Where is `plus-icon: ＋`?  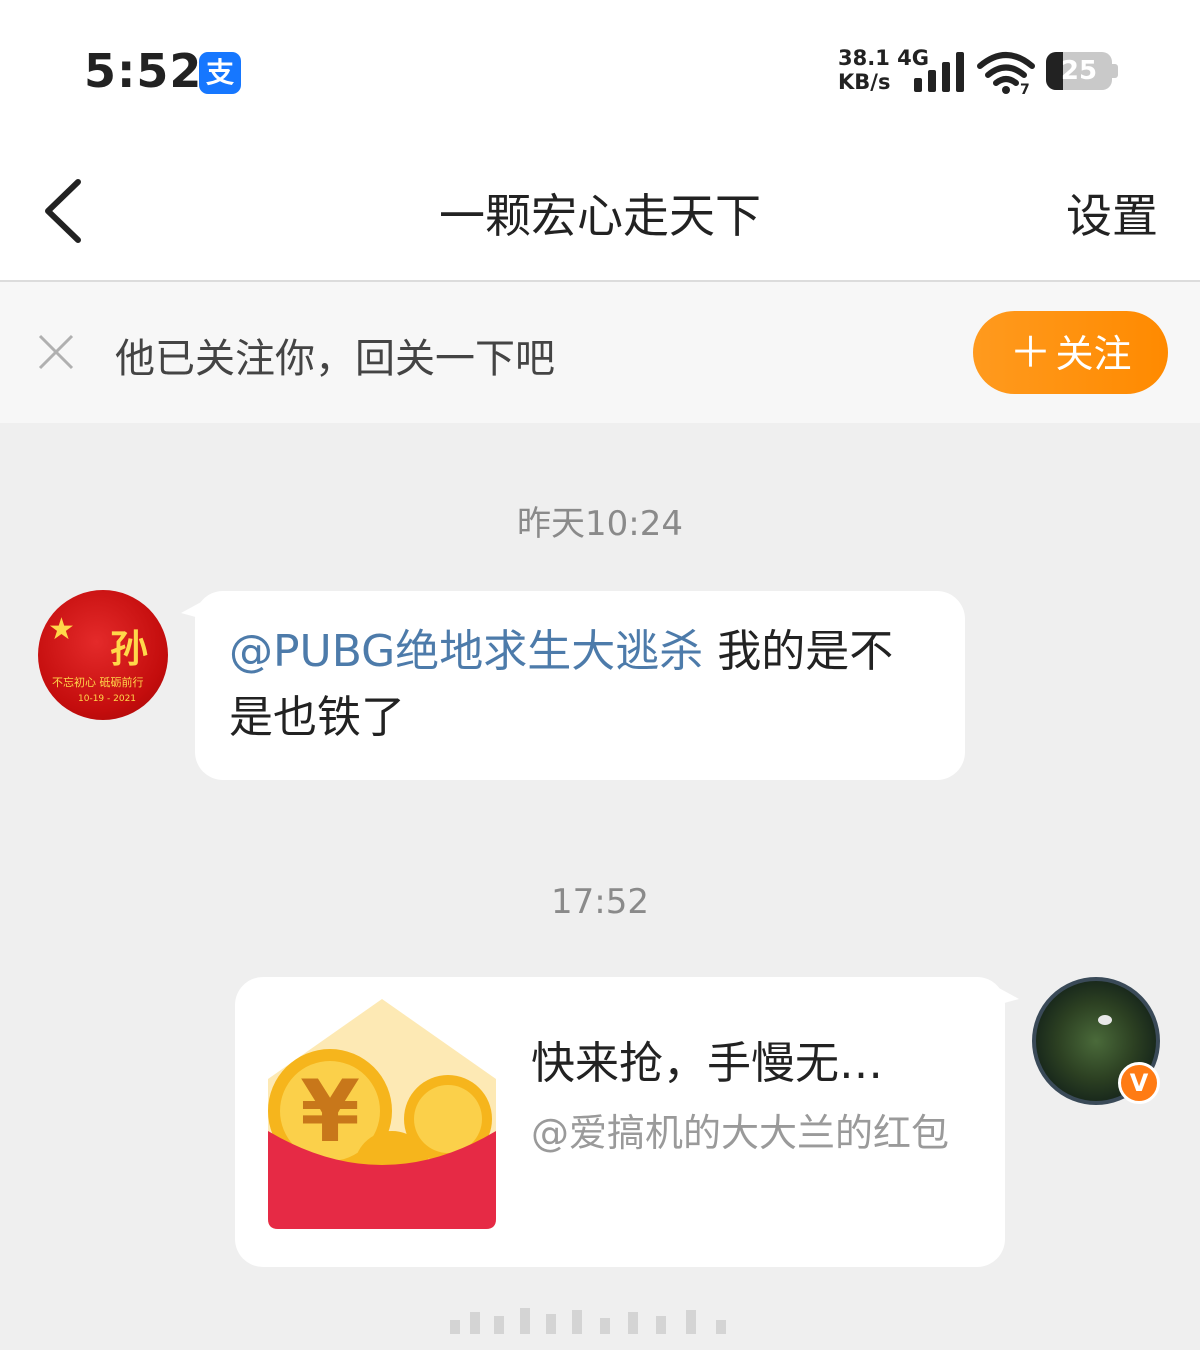
plus-icon: ＋ is located at coordinates (1030, 352).